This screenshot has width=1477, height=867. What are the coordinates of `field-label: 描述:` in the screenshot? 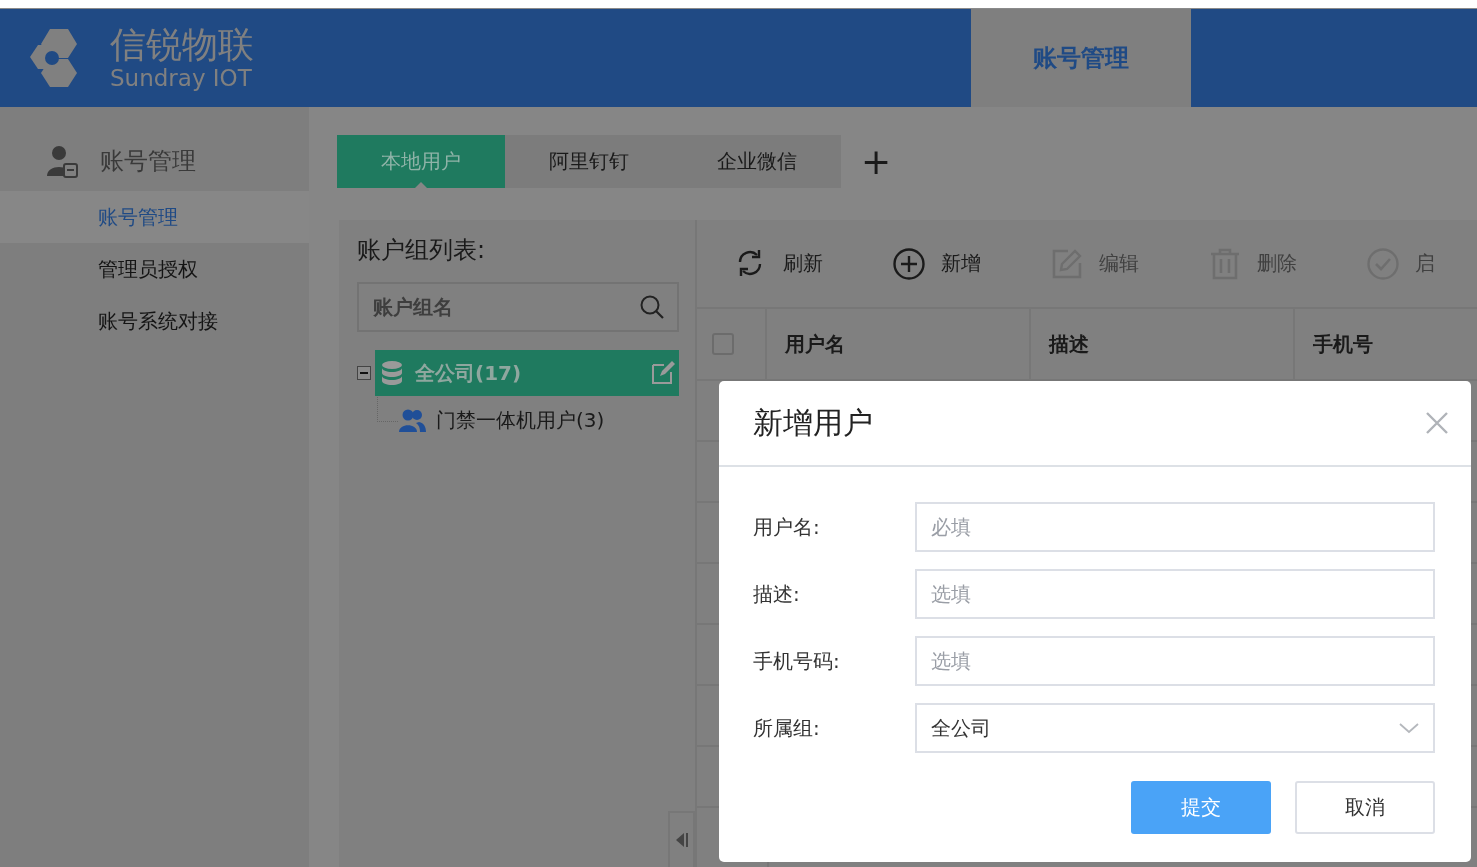 It's located at (777, 594).